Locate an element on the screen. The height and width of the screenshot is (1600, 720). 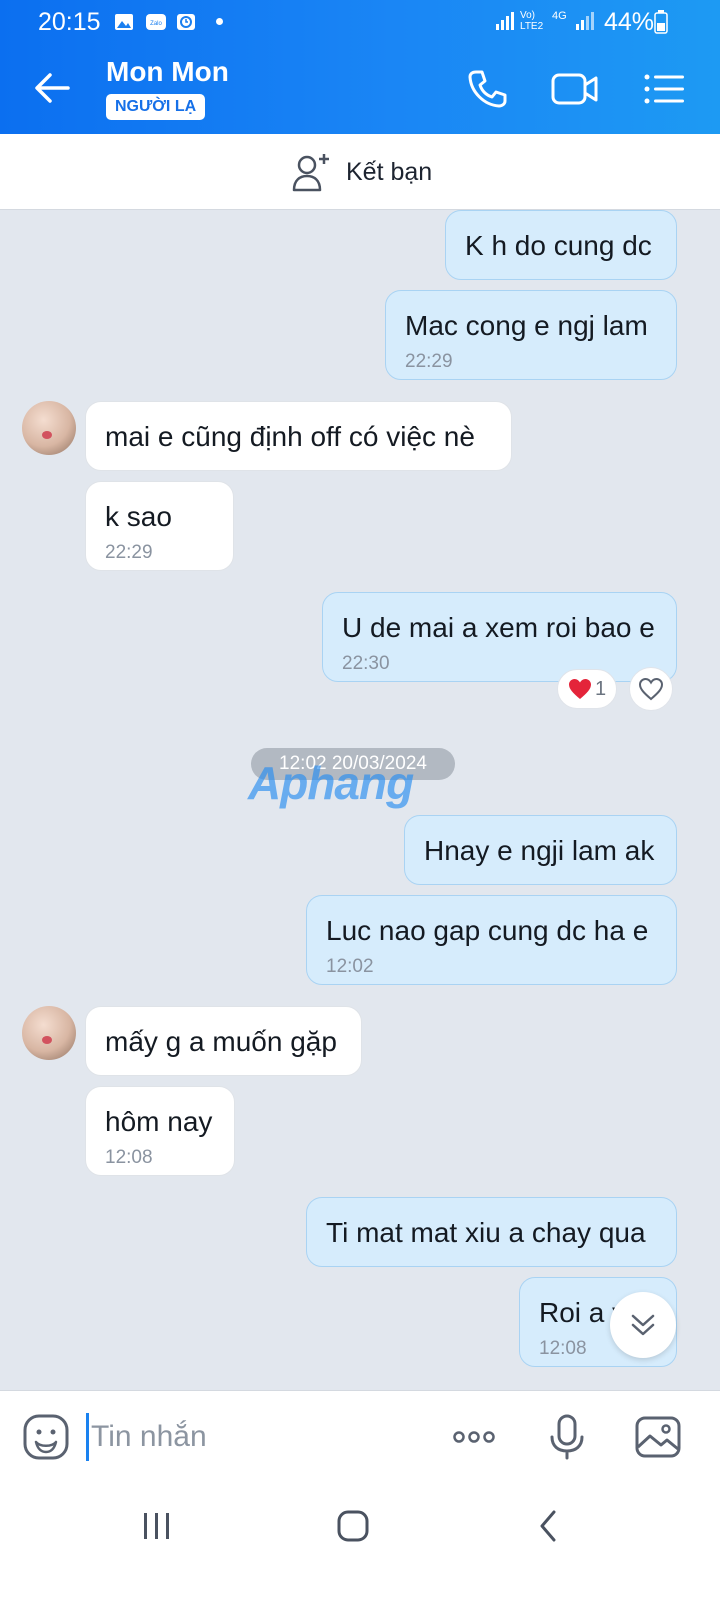
stranger-badge: NGƯỜI LẠ is located at coordinates (156, 107).